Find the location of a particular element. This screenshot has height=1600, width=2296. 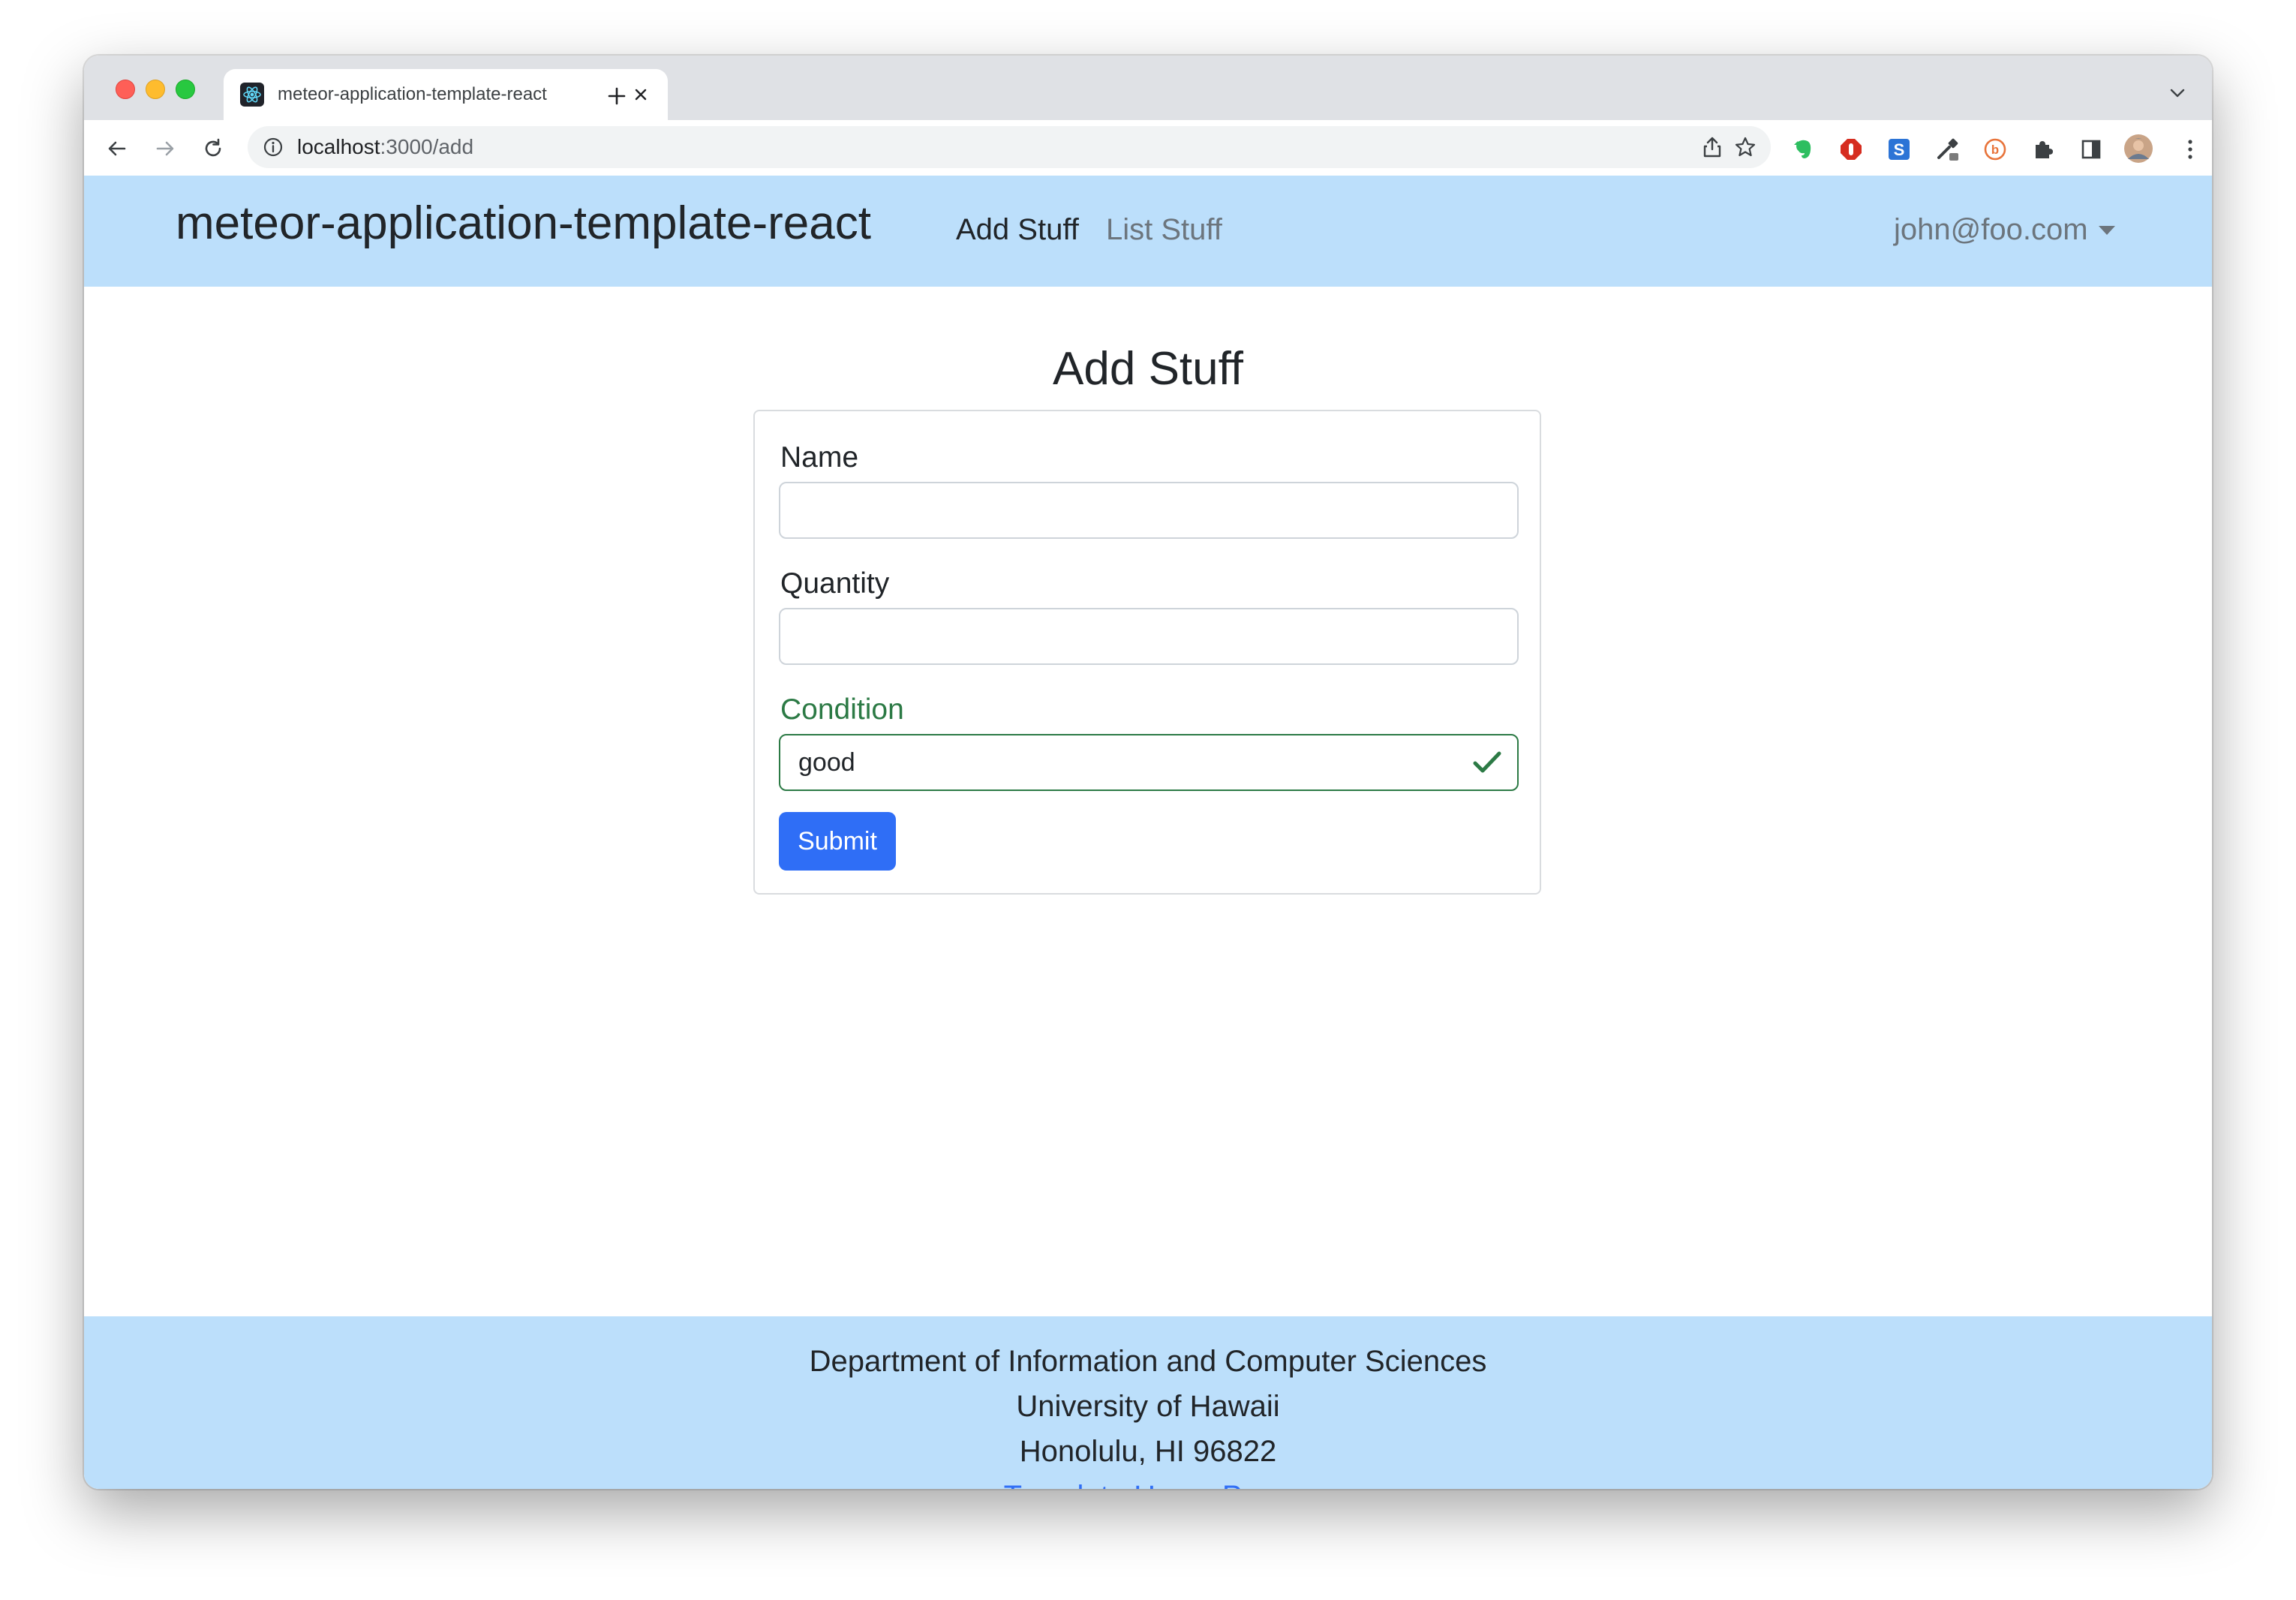

extensions-puzzle-icon is located at coordinates (2043, 149).